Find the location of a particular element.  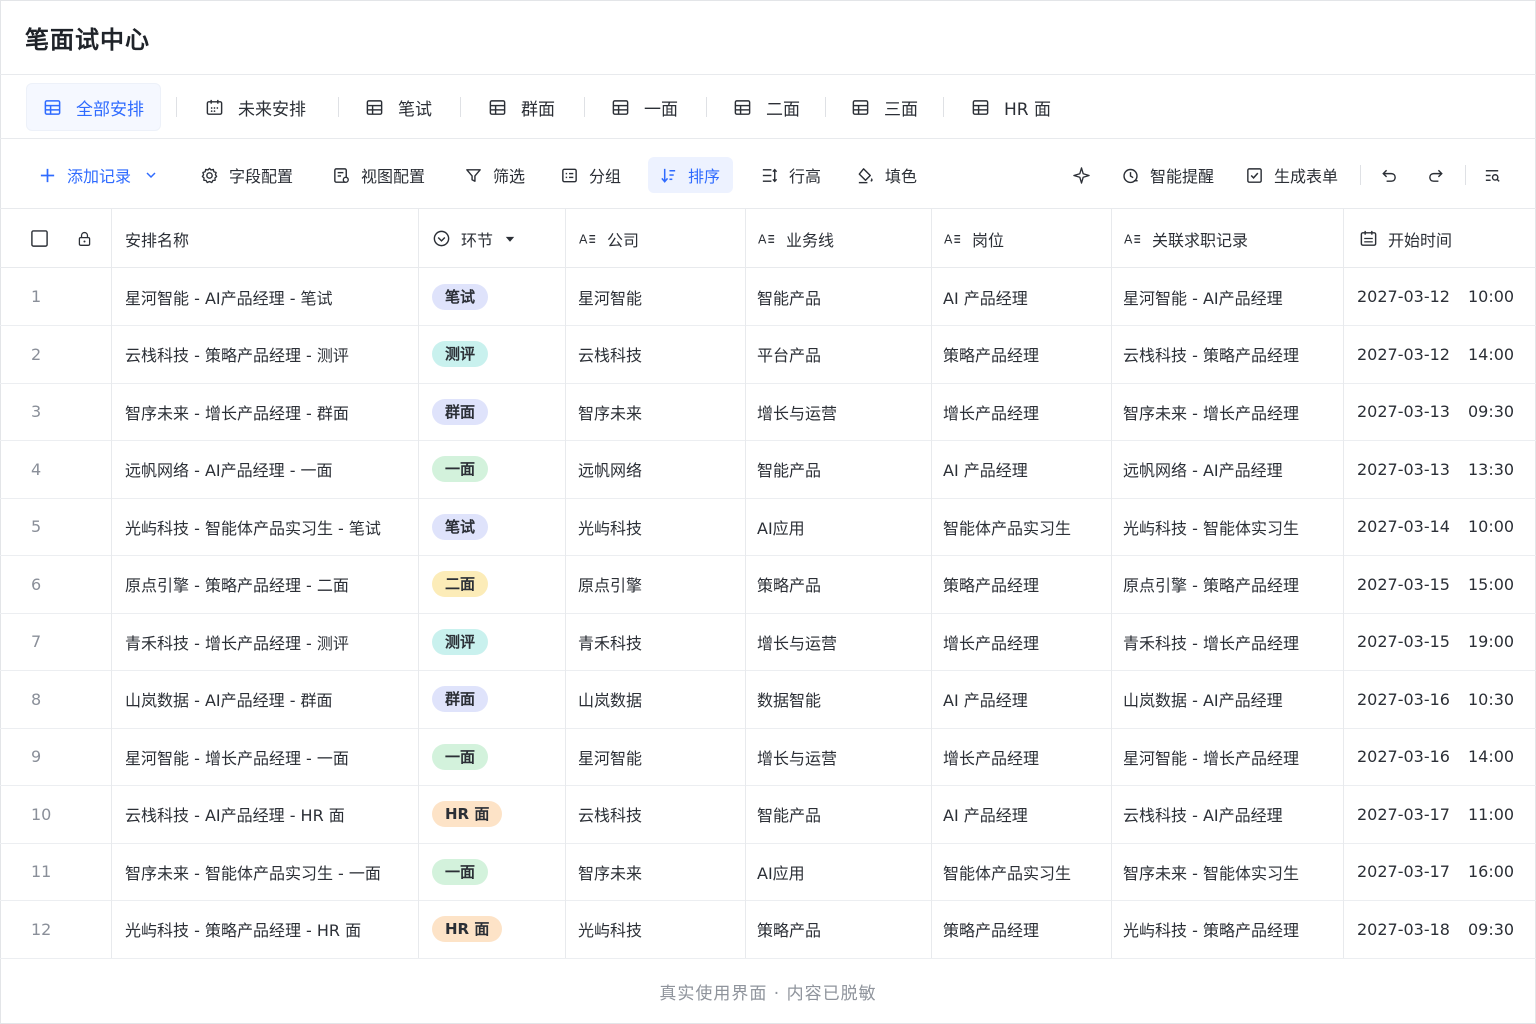

search-records-button is located at coordinates (1492, 175).